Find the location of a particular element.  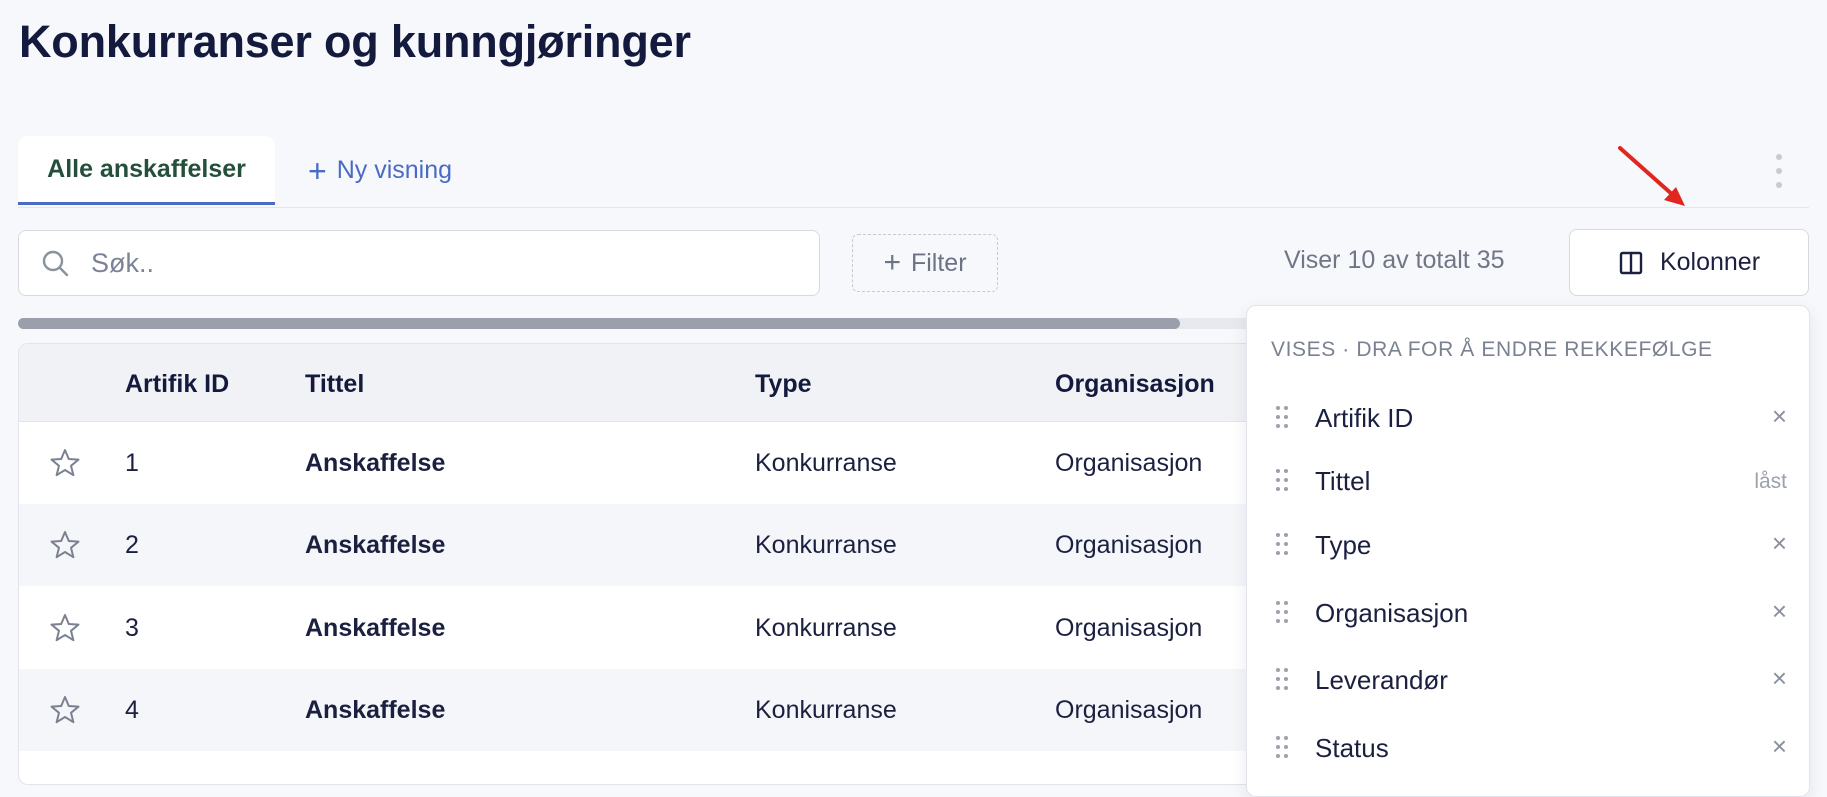

search-box is located at coordinates (419, 263).